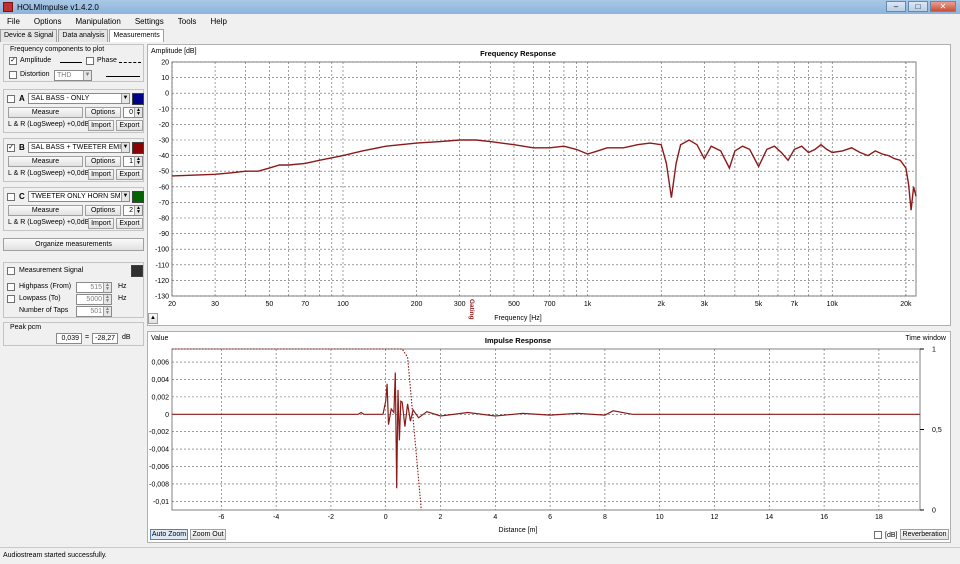 This screenshot has height=564, width=960. I want to click on measurement-b-letter: B, so click(22, 147).